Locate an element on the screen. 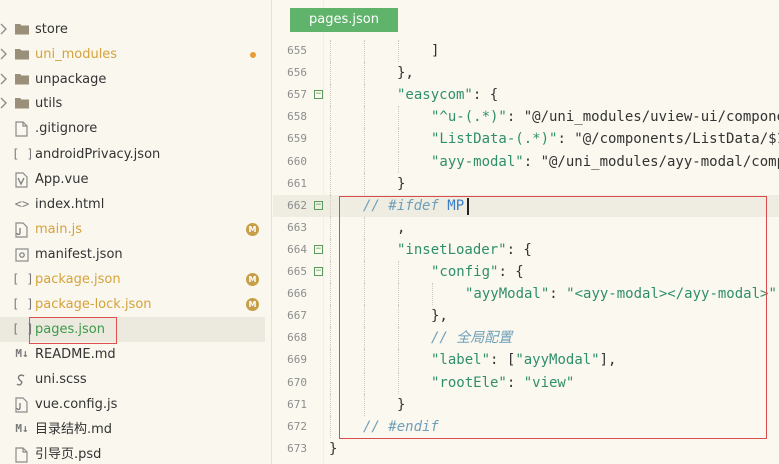 This screenshot has height=464, width=779. line-number: 660 is located at coordinates (297, 161).